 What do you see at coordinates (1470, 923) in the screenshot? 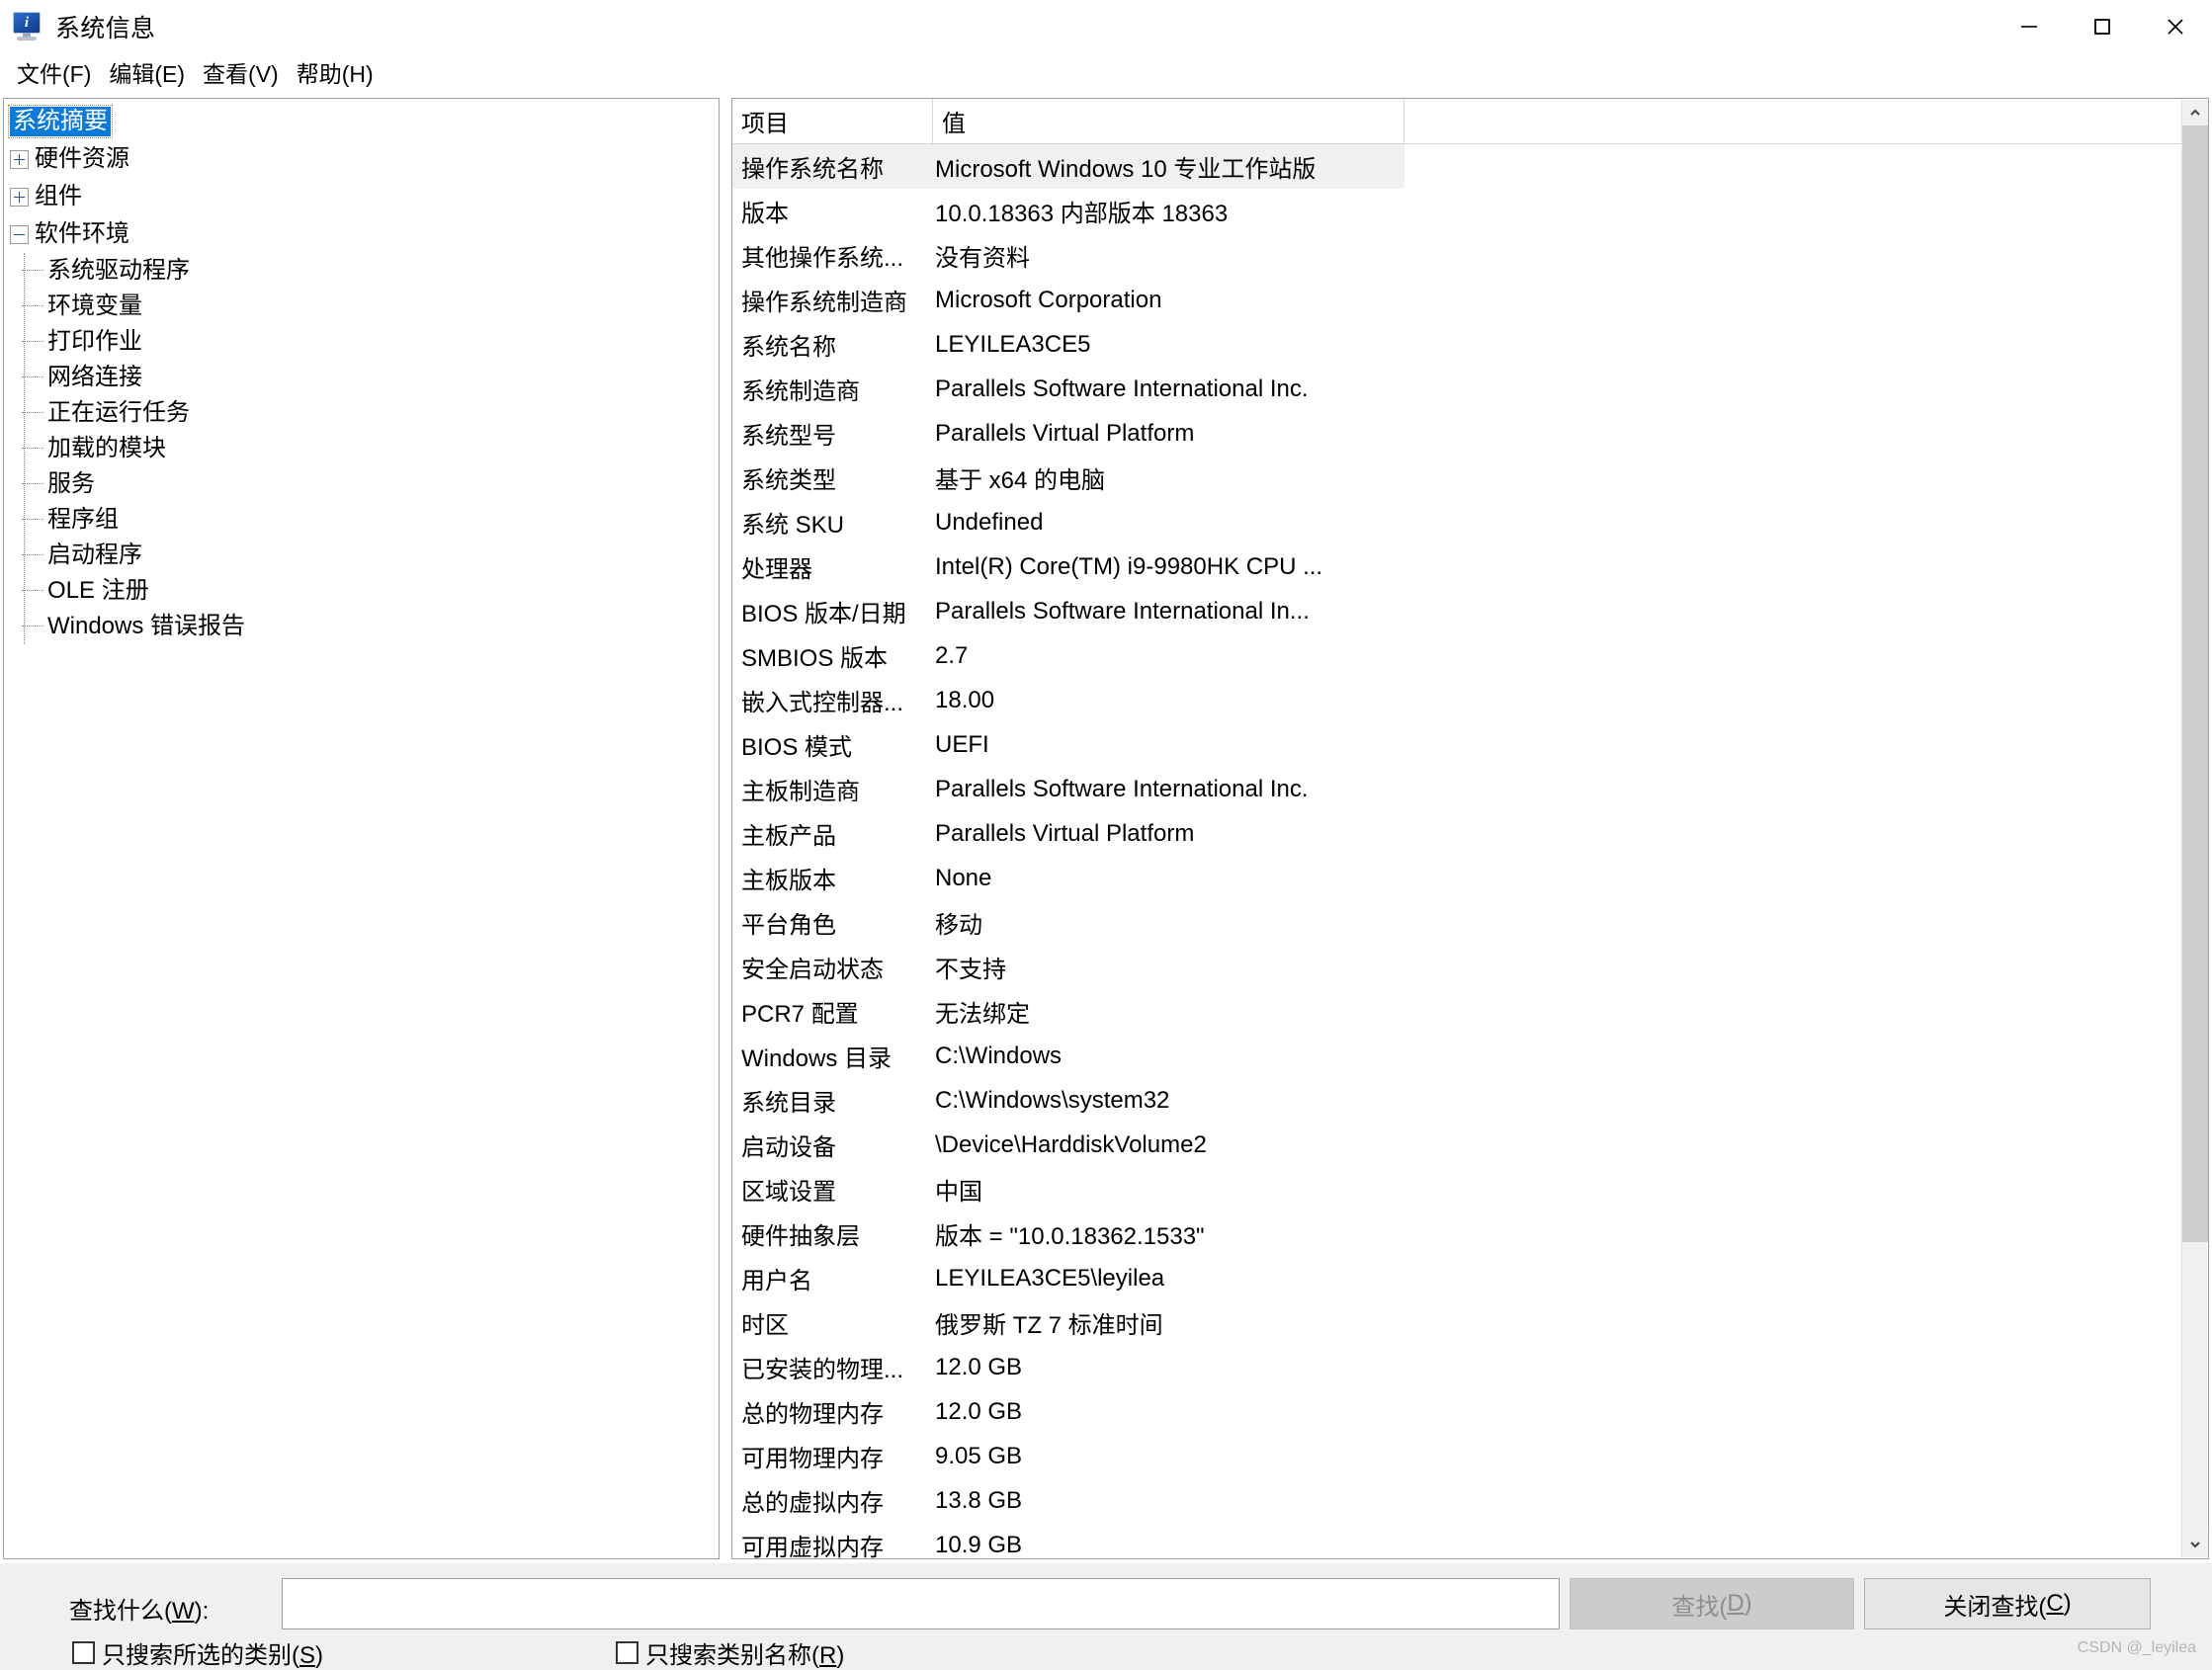
I see `table-row: 平台角色 移动` at bounding box center [1470, 923].